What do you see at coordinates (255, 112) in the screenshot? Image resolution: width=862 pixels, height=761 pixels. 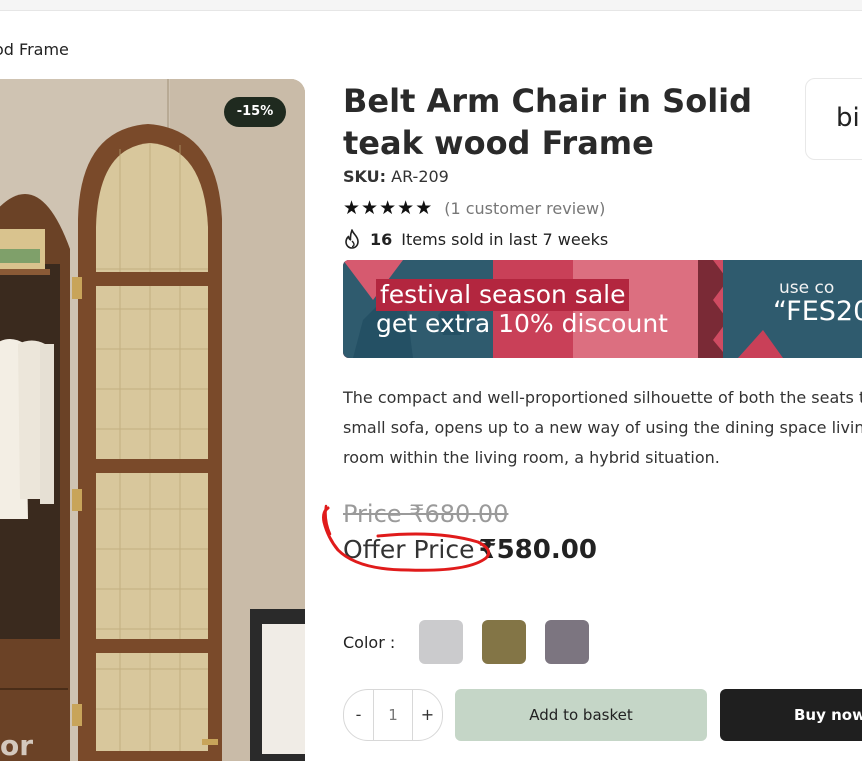 I see `discount-badge: -15%` at bounding box center [255, 112].